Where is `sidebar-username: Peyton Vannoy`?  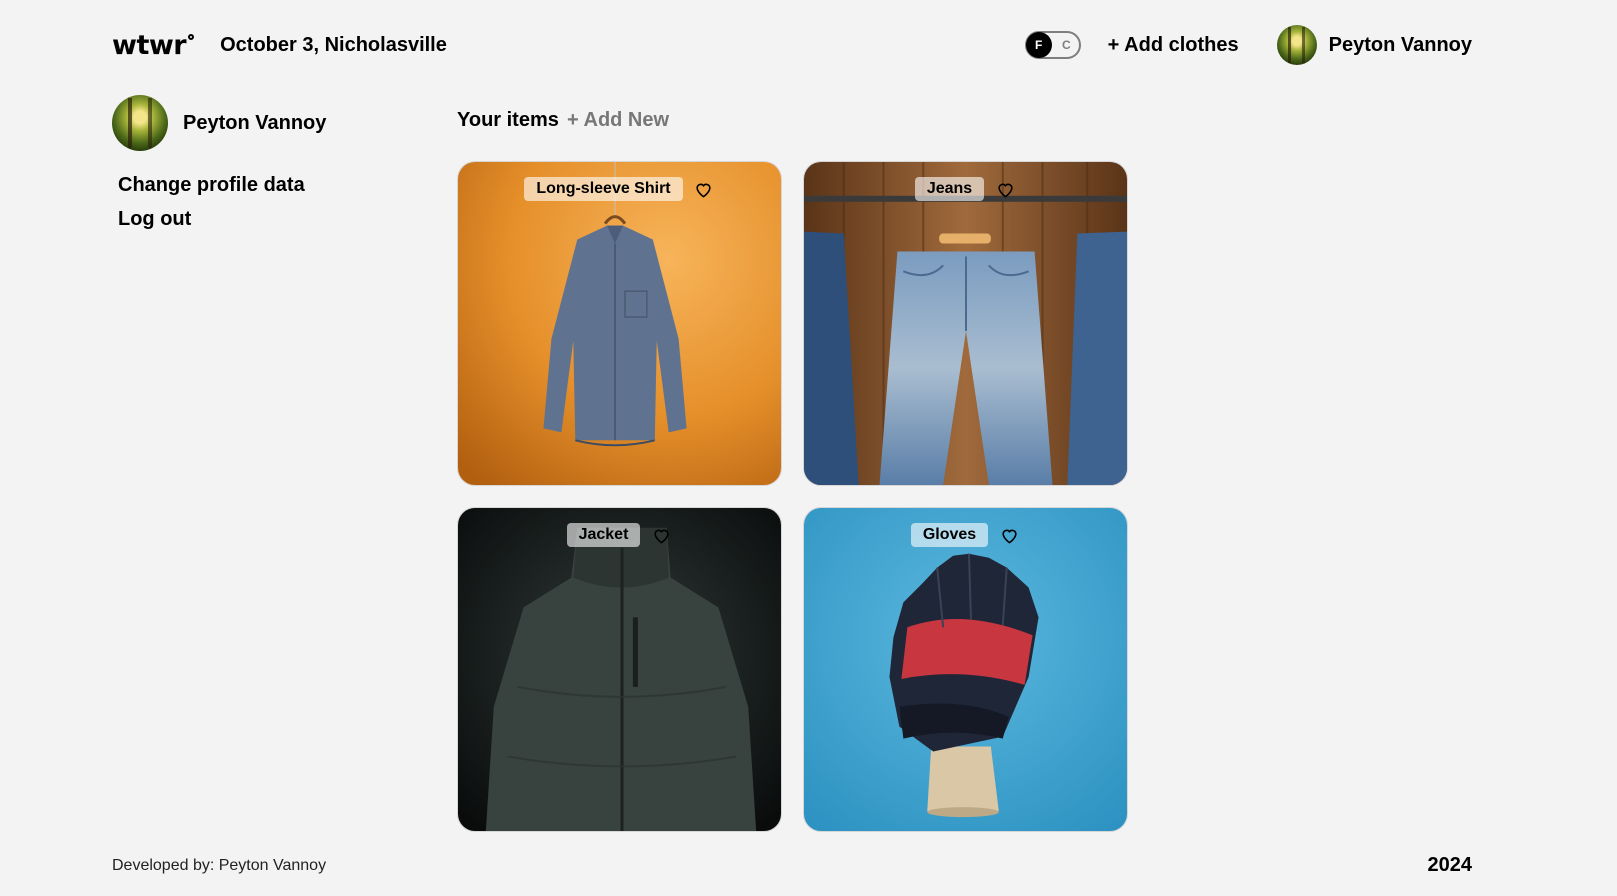
sidebar-username: Peyton Vannoy is located at coordinates (255, 122).